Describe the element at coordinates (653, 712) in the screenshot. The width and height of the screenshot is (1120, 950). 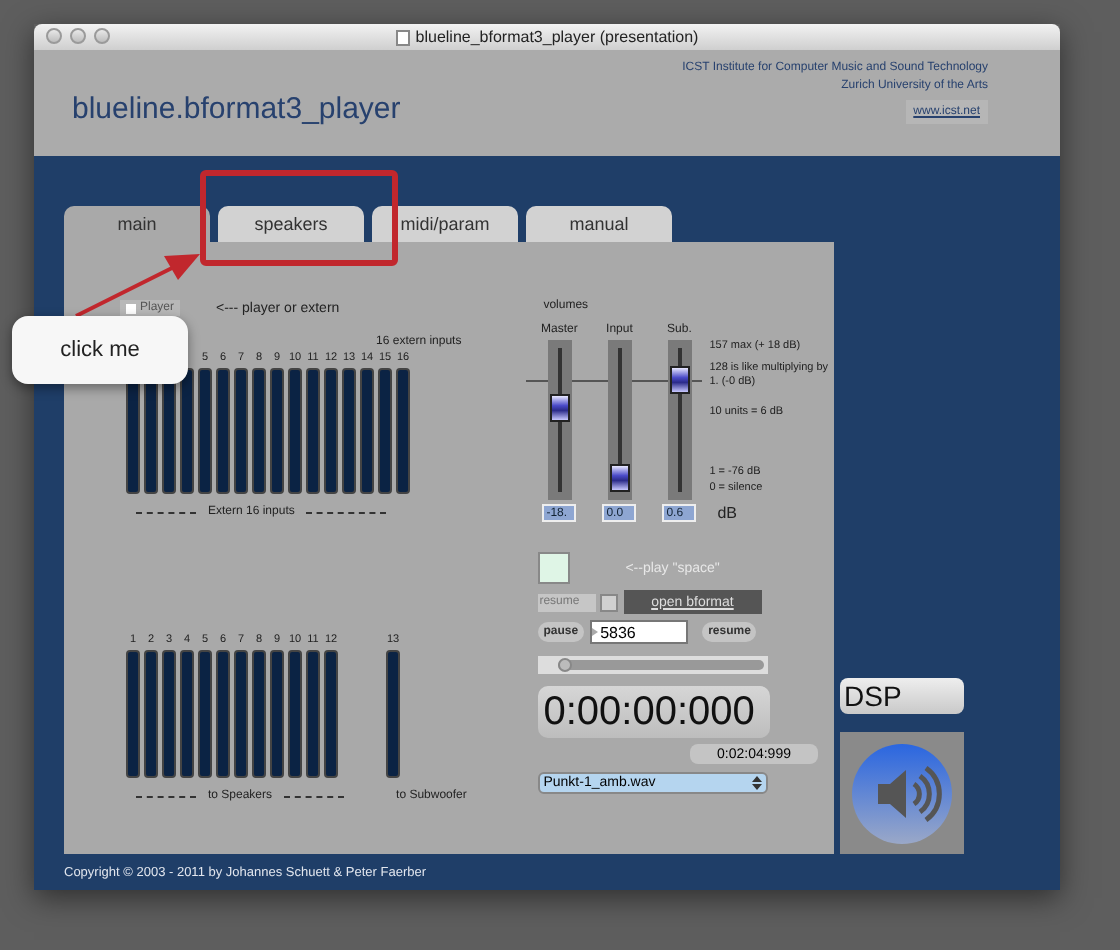
I see `time-display: 0:00:00:000` at that location.